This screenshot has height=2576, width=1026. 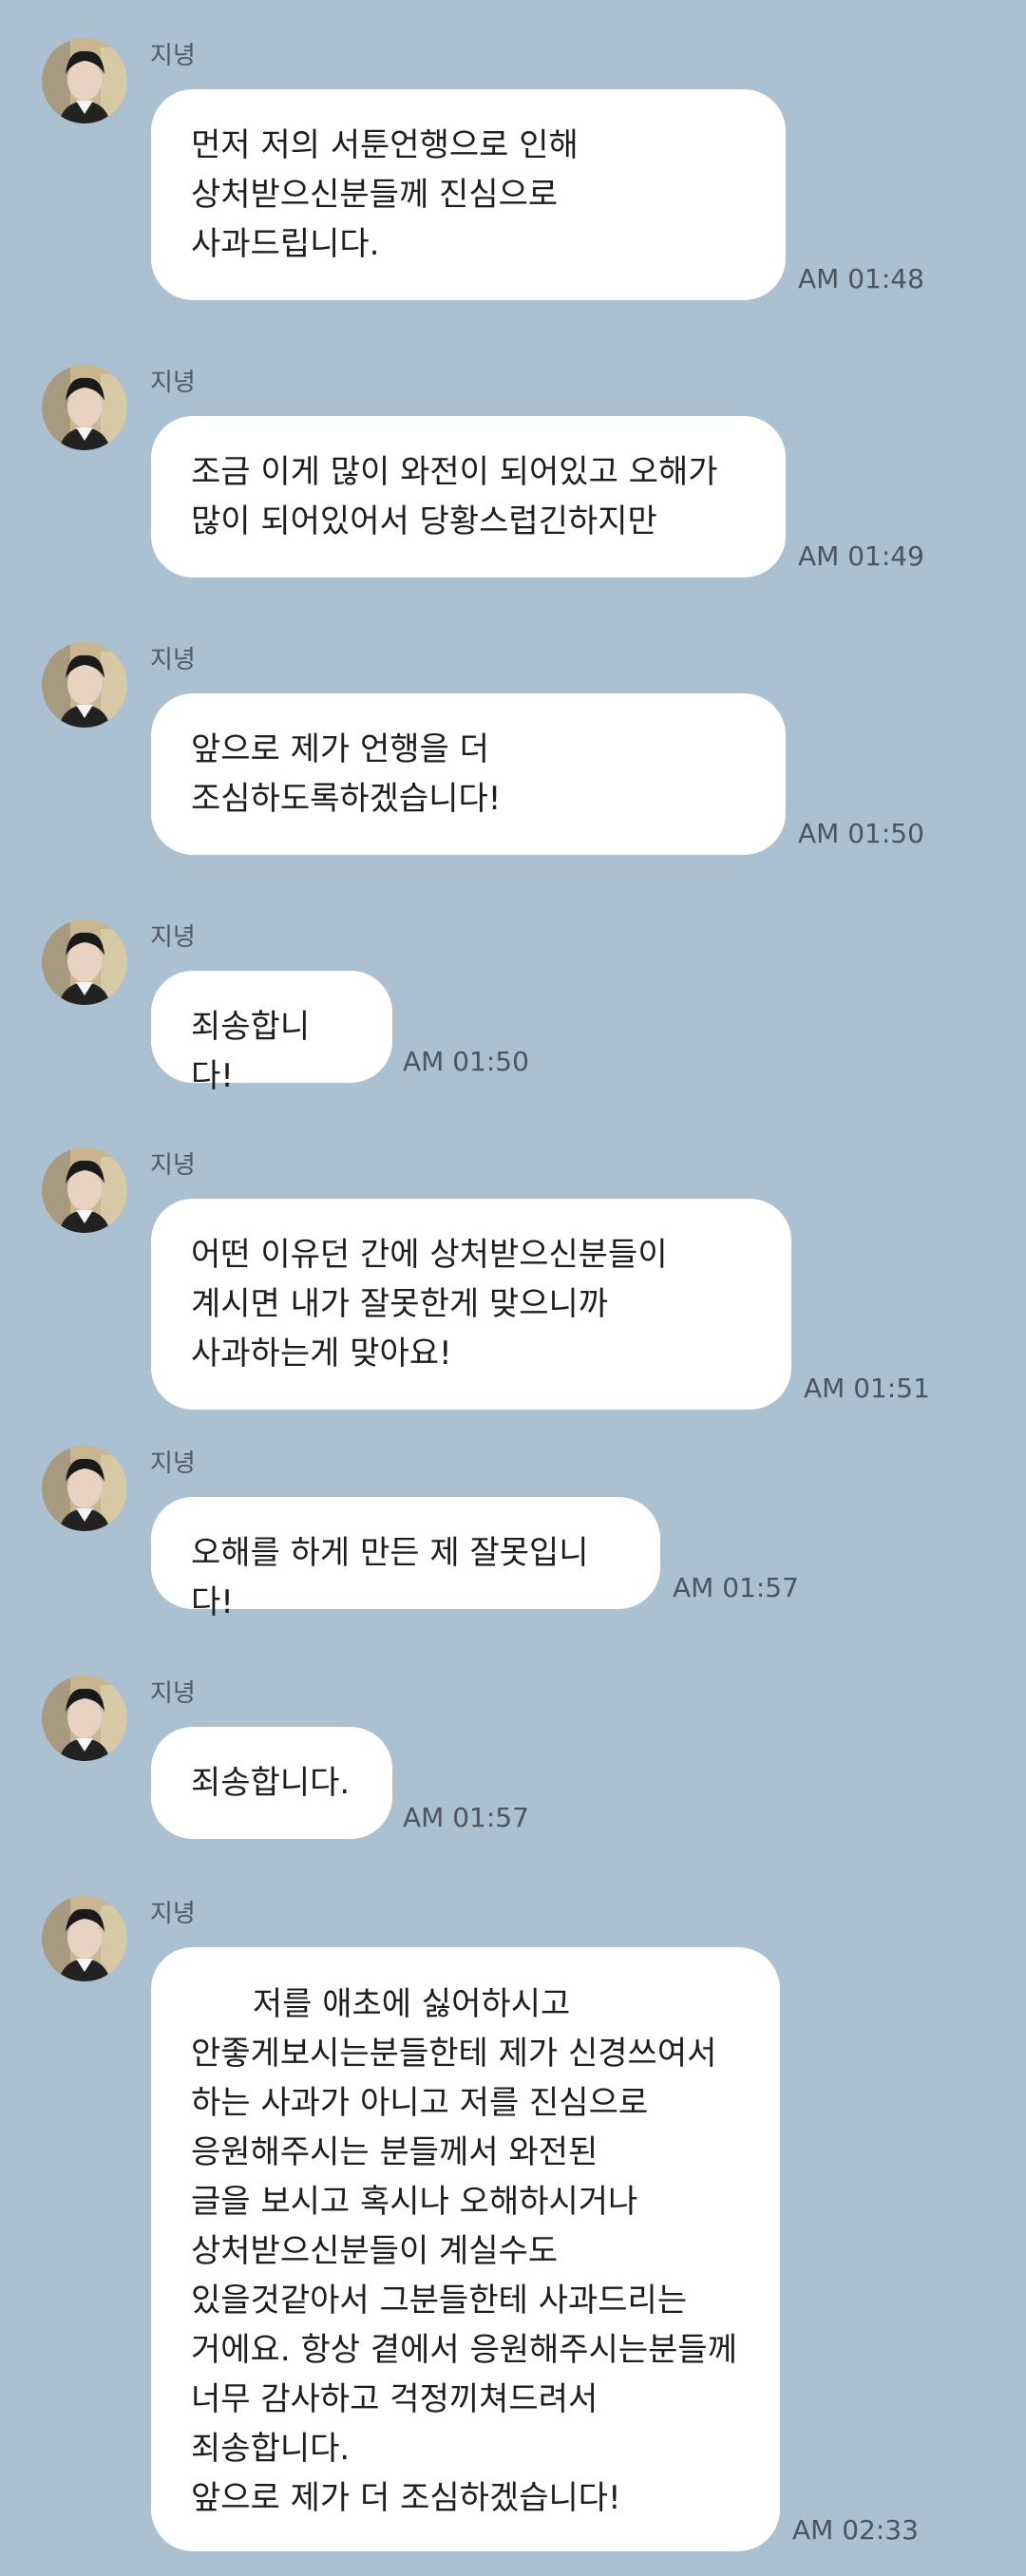 What do you see at coordinates (271, 1033) in the screenshot?
I see `message-bubble: 죄송합니다!` at bounding box center [271, 1033].